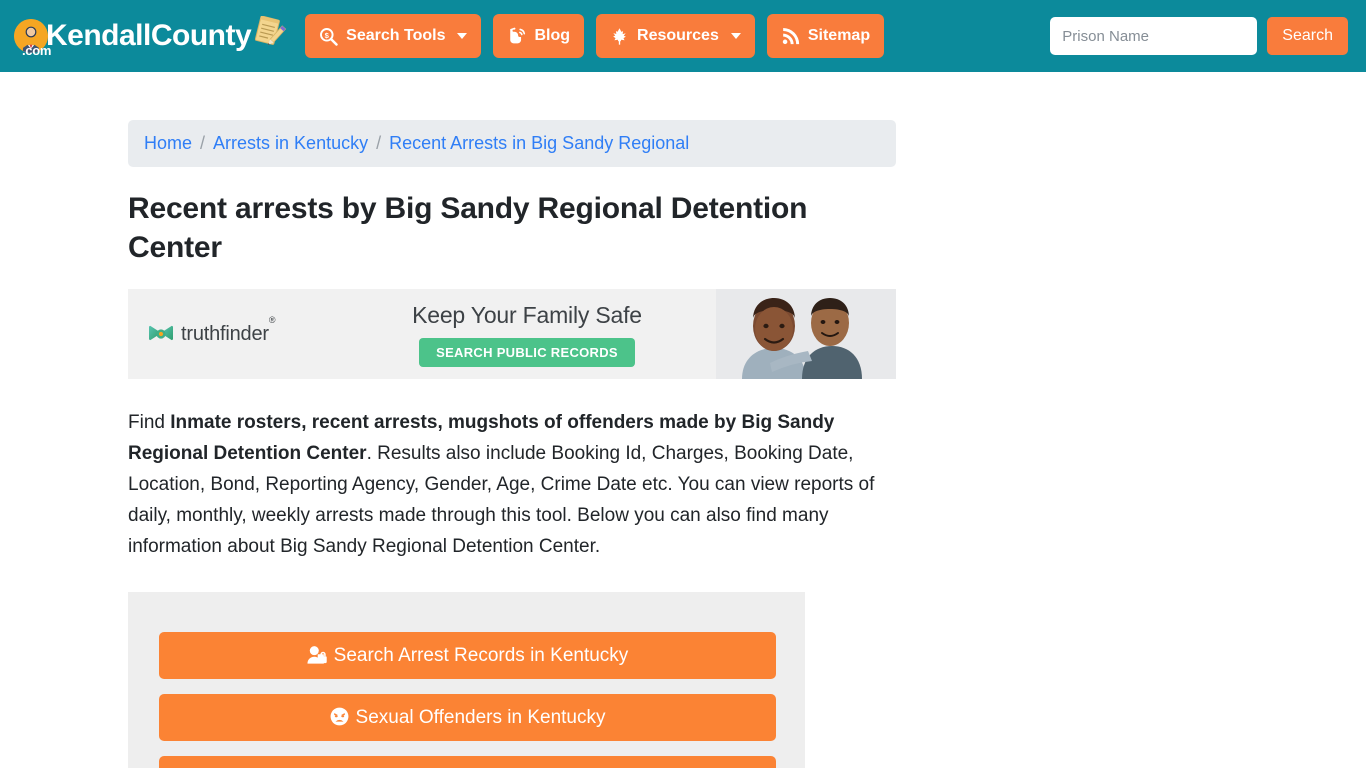  Describe the element at coordinates (467, 762) in the screenshot. I see `full-background-reports-button: Full Background Reports` at that location.